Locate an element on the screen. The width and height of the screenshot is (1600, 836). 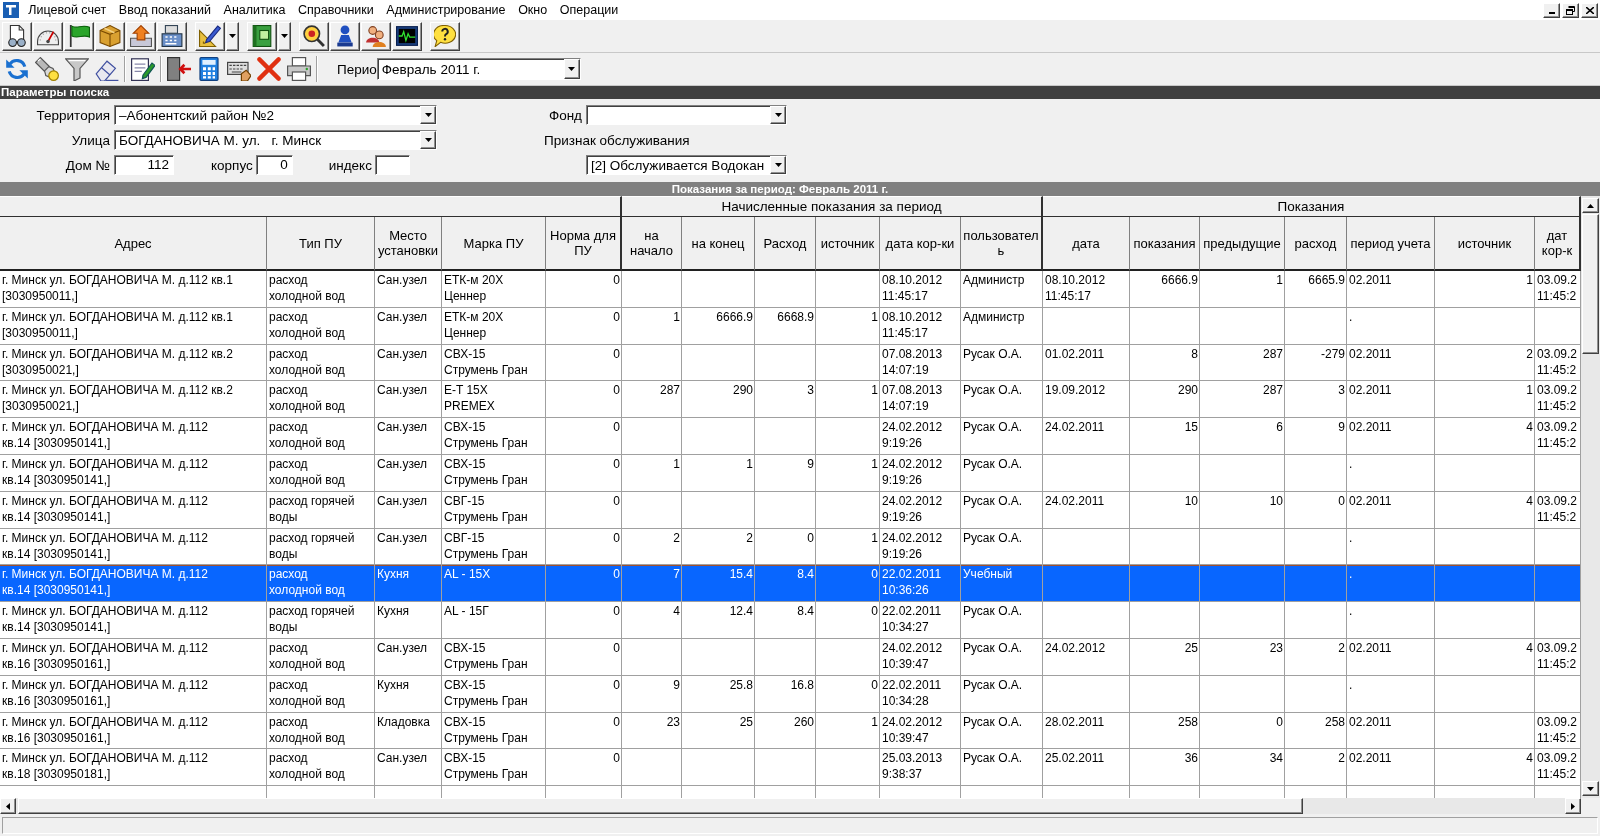
column-header: Расход is located at coordinates (785, 244).